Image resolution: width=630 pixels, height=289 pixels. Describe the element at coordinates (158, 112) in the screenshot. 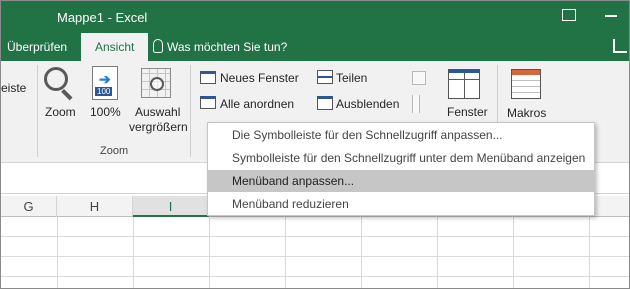

I see `zoom-selection-label-1: Auswahl` at that location.